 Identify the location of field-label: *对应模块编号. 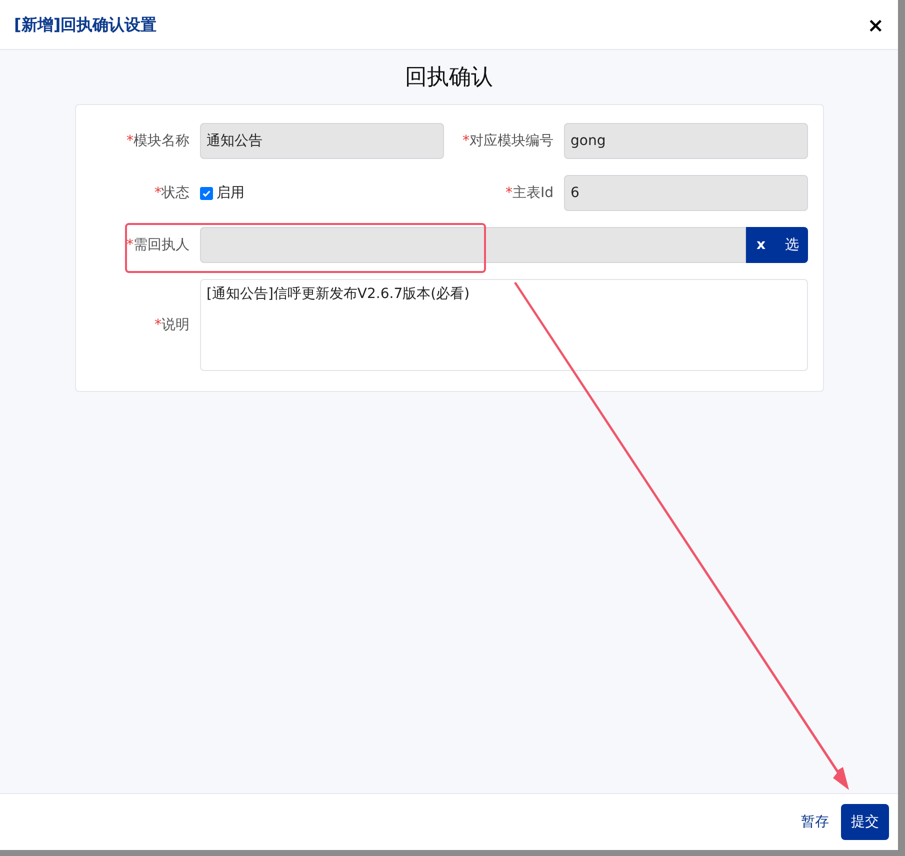
(508, 141).